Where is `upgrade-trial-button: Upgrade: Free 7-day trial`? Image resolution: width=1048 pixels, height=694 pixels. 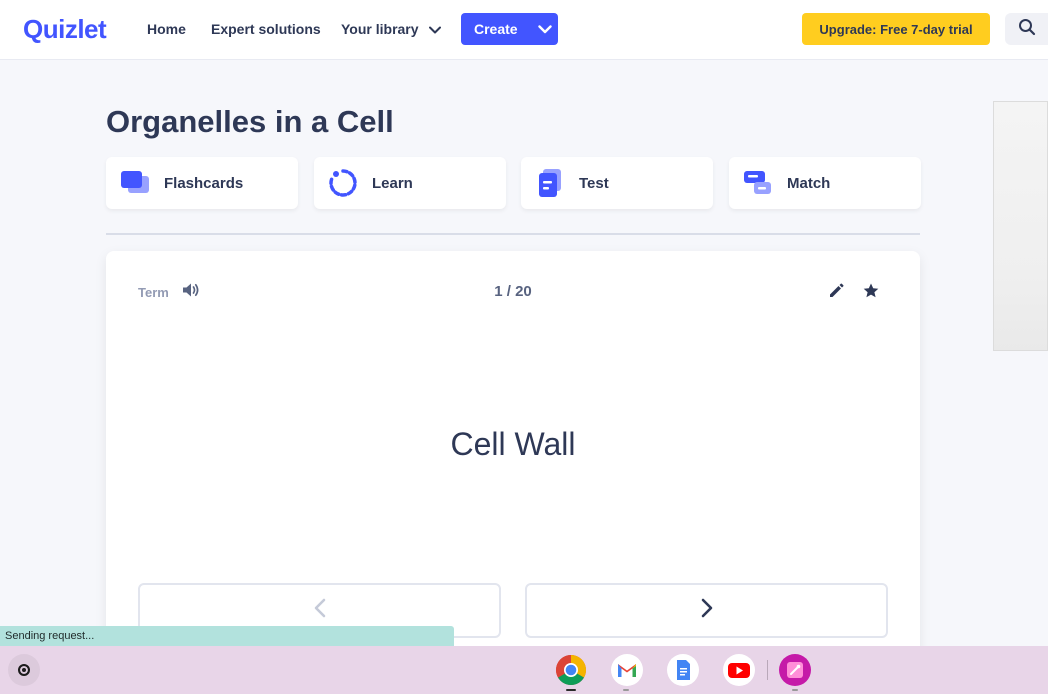
upgrade-trial-button: Upgrade: Free 7-day trial is located at coordinates (896, 29).